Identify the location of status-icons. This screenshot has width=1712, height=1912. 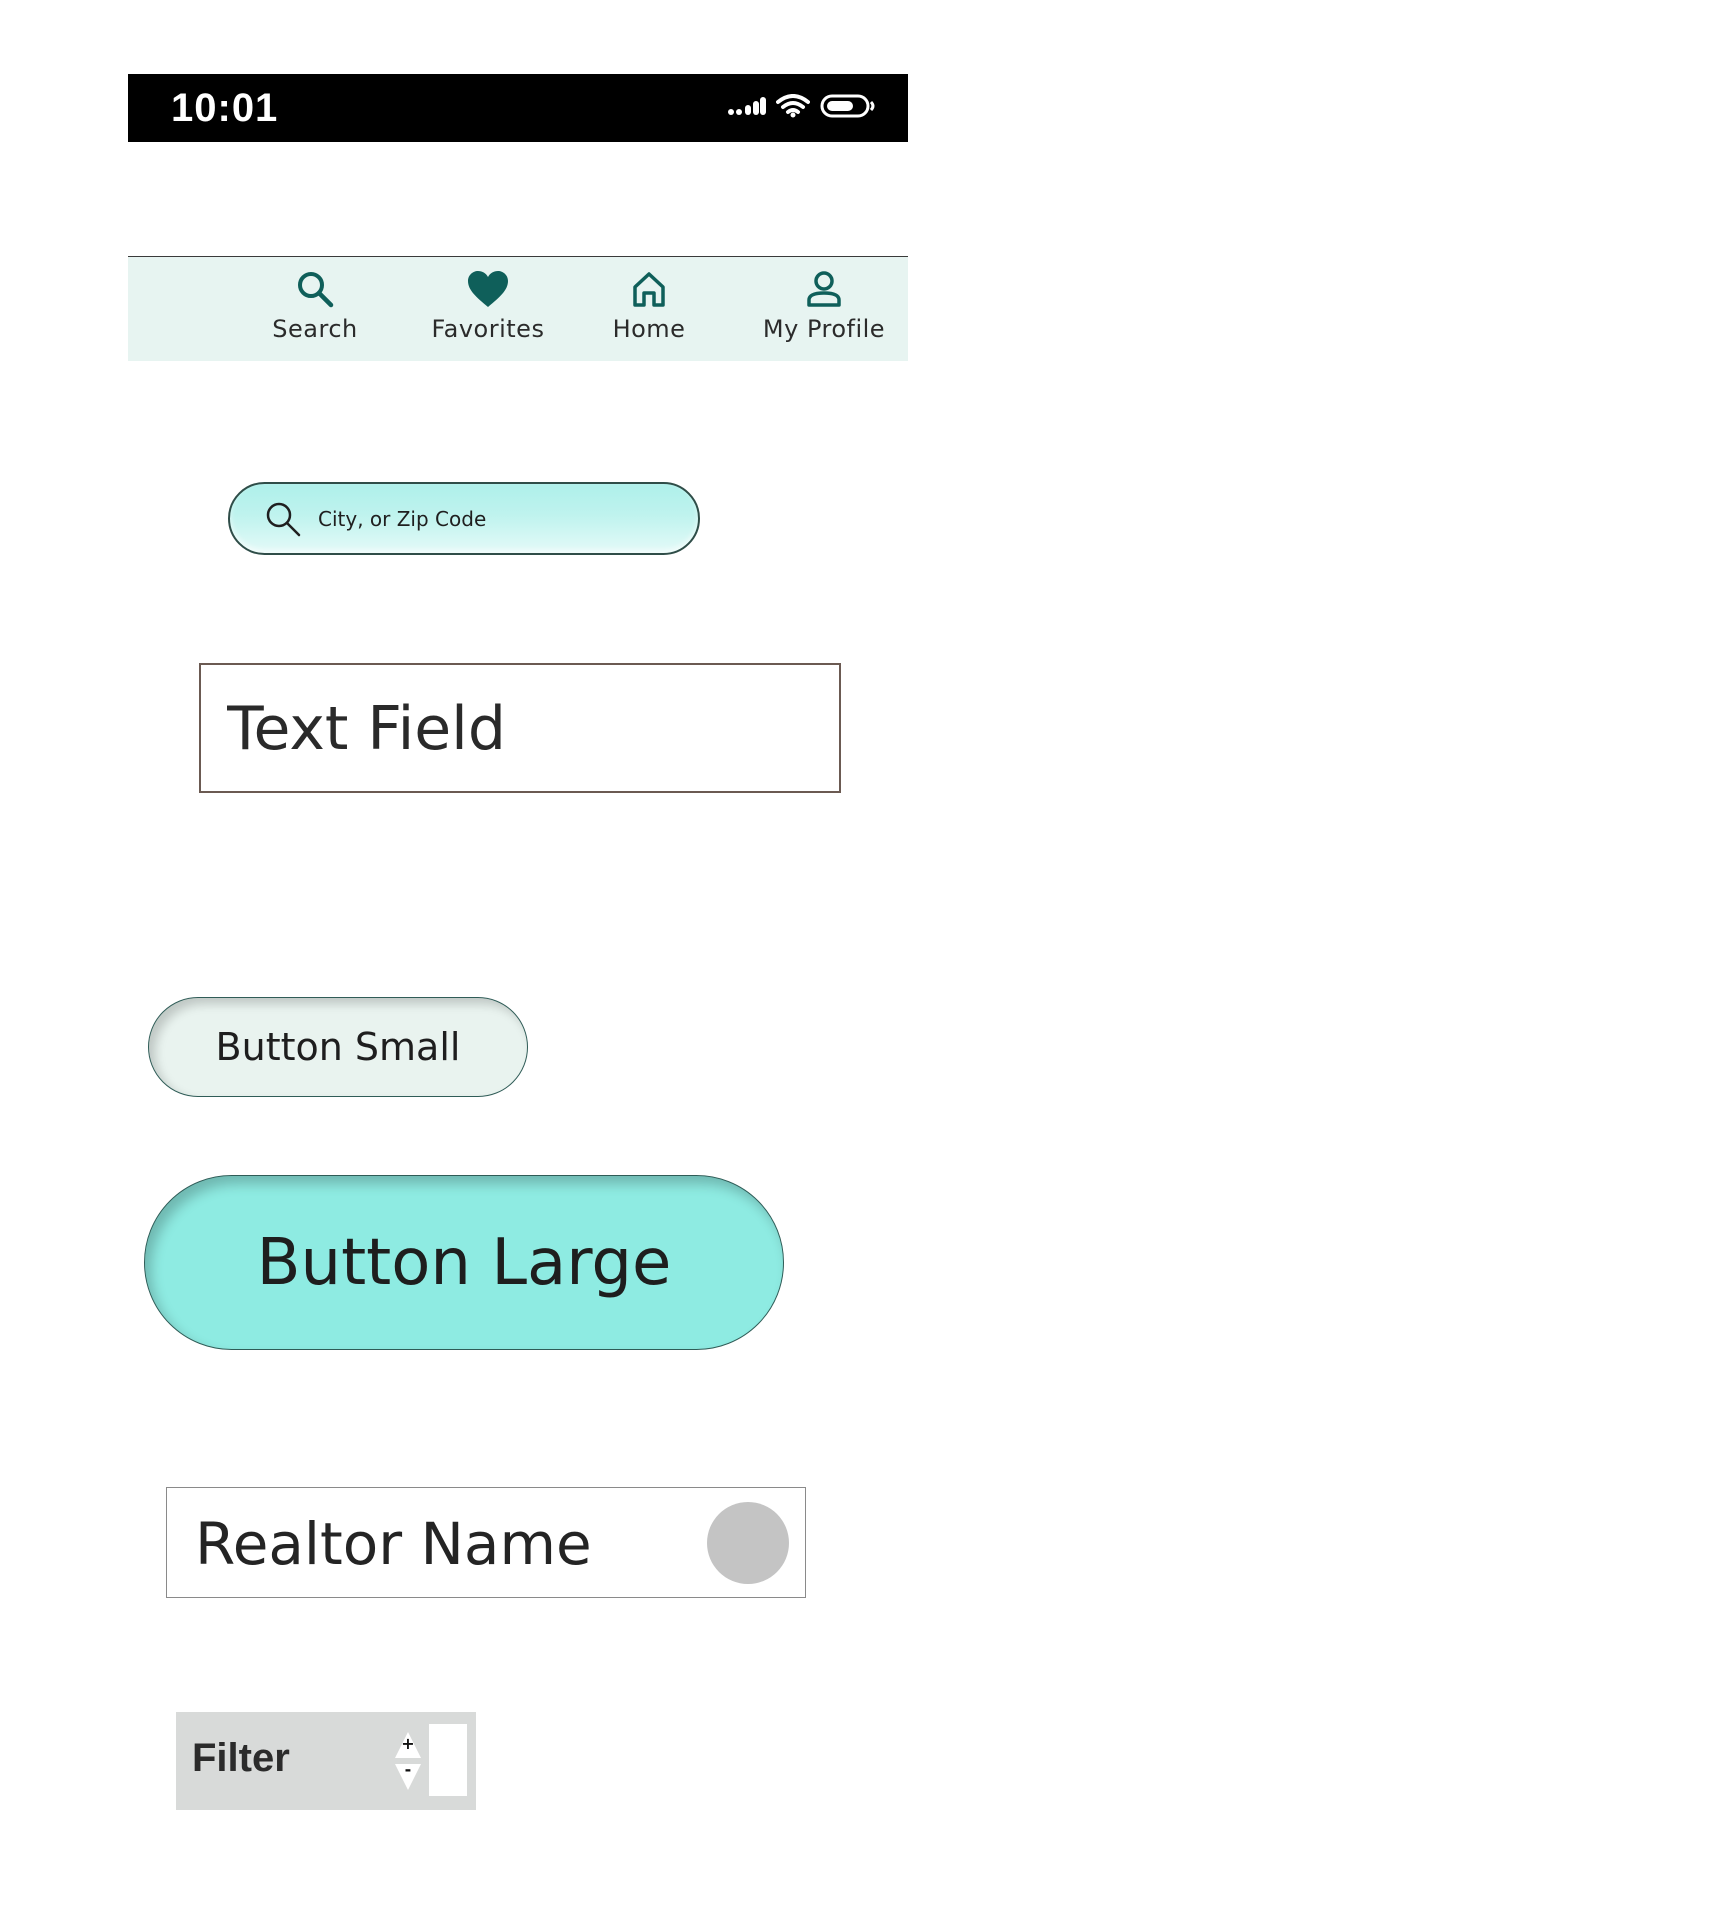
(802, 108).